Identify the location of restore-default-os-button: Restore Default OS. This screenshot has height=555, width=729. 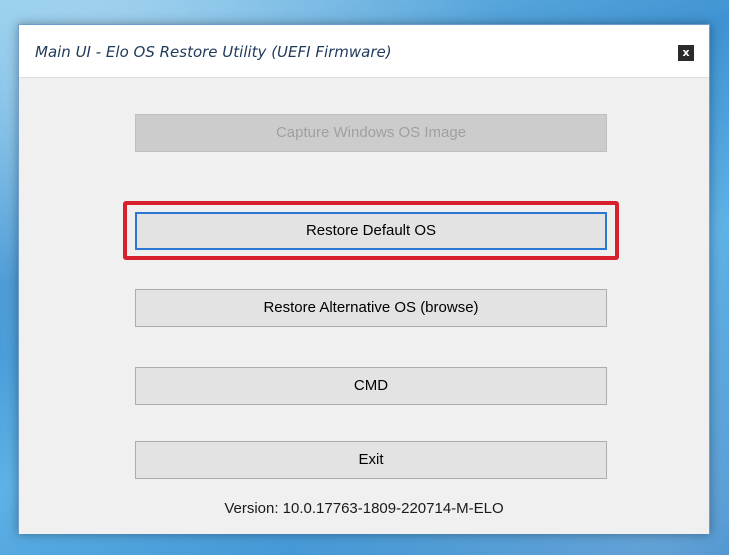
(371, 231).